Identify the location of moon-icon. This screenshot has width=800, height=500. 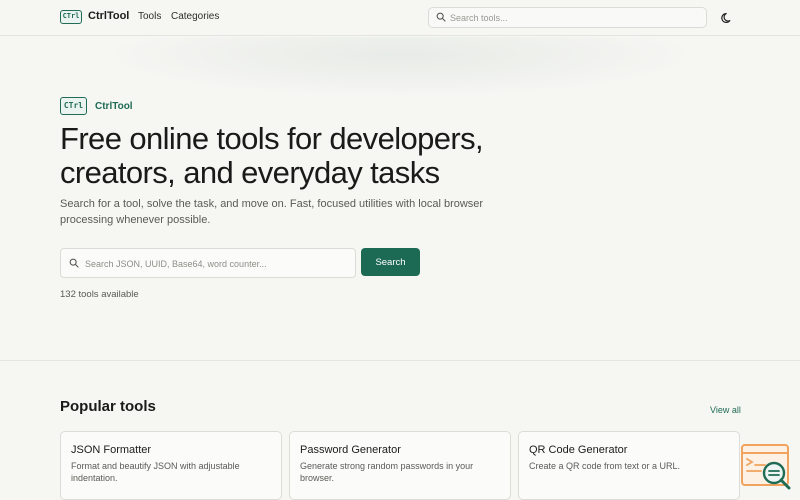
(727, 18).